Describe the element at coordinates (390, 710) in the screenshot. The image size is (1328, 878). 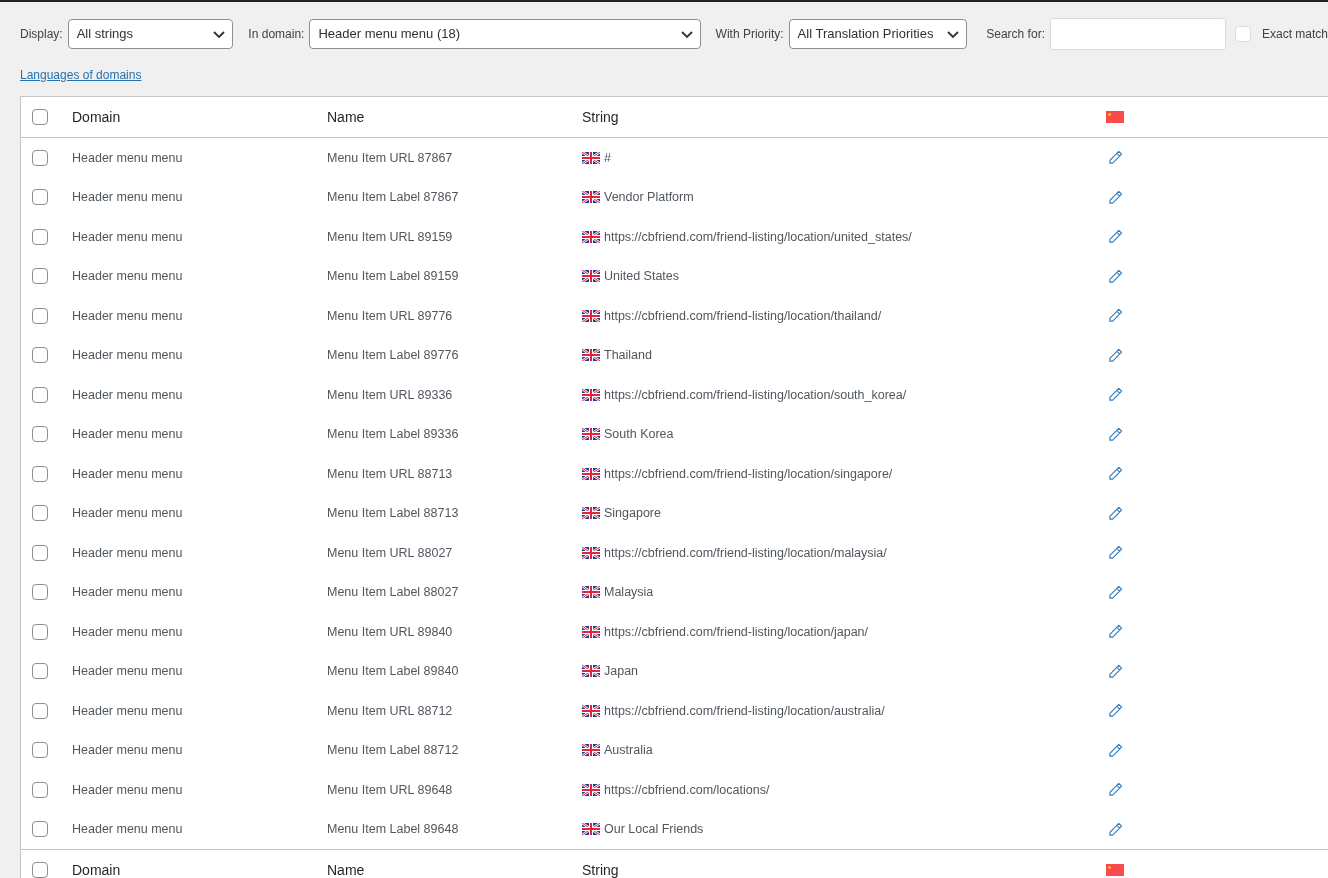
I see `name-cell-text: Menu Item URL 88712` at that location.